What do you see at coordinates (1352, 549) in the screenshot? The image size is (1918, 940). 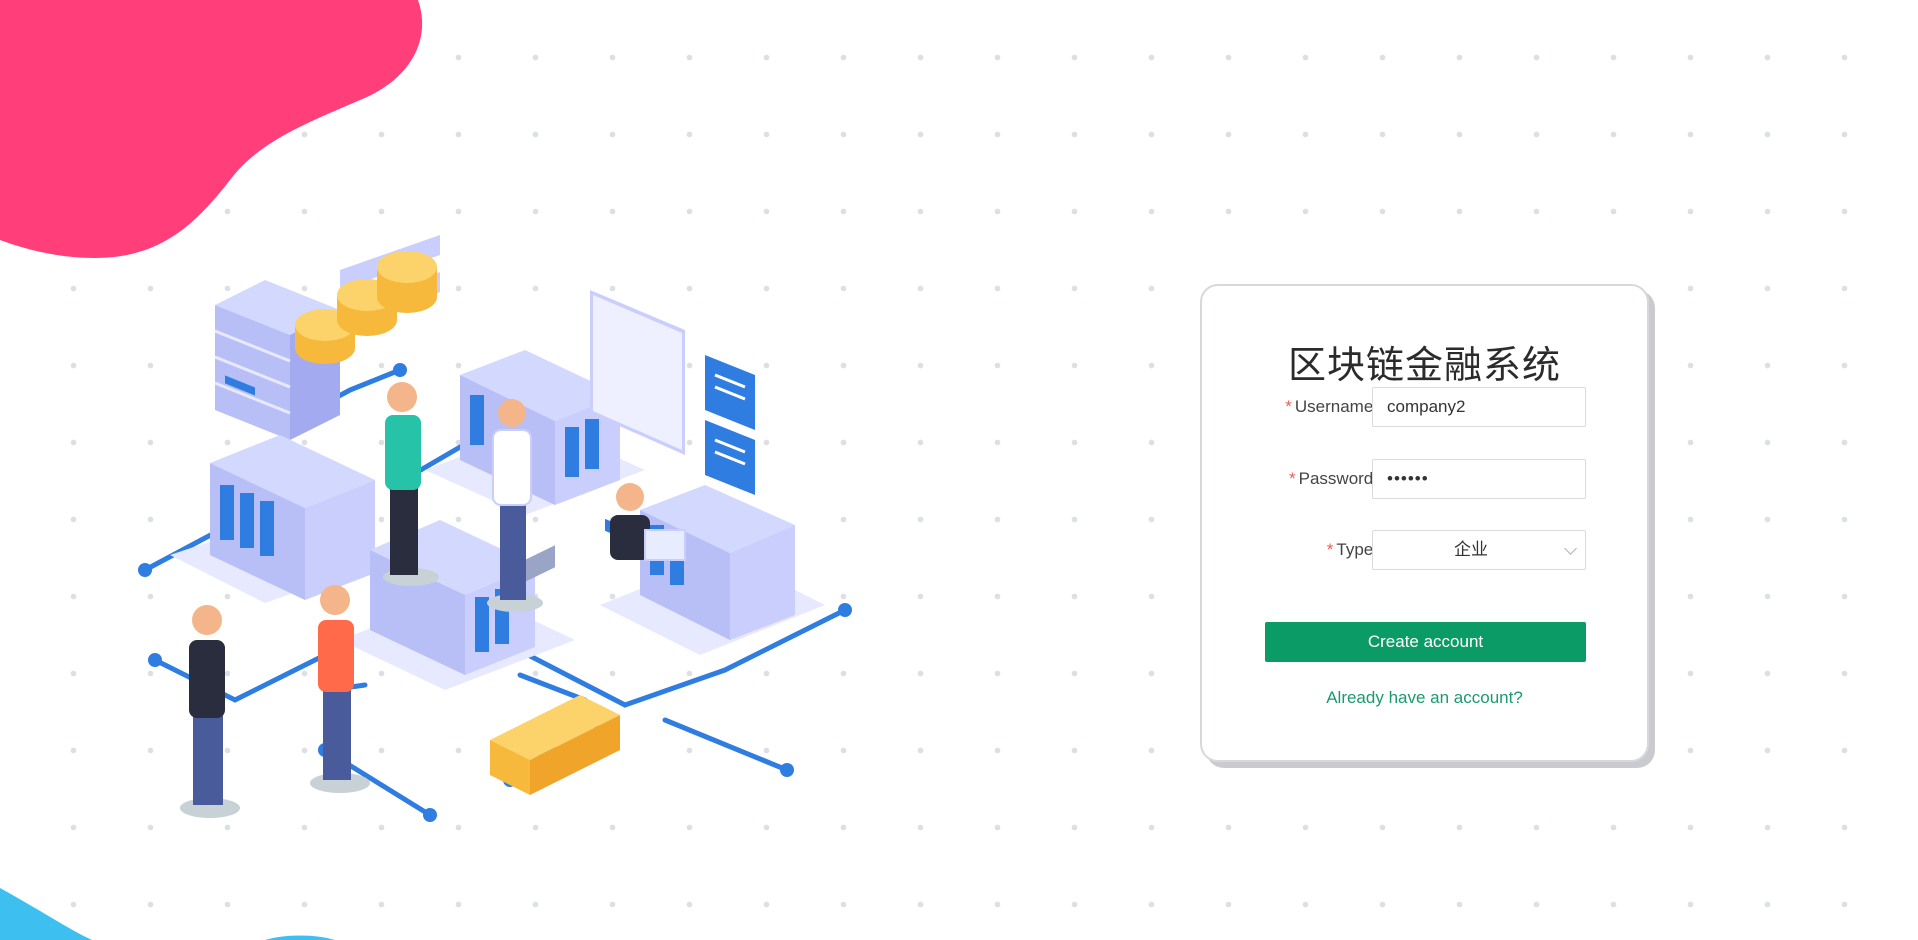 I see `type-label: * Type:` at bounding box center [1352, 549].